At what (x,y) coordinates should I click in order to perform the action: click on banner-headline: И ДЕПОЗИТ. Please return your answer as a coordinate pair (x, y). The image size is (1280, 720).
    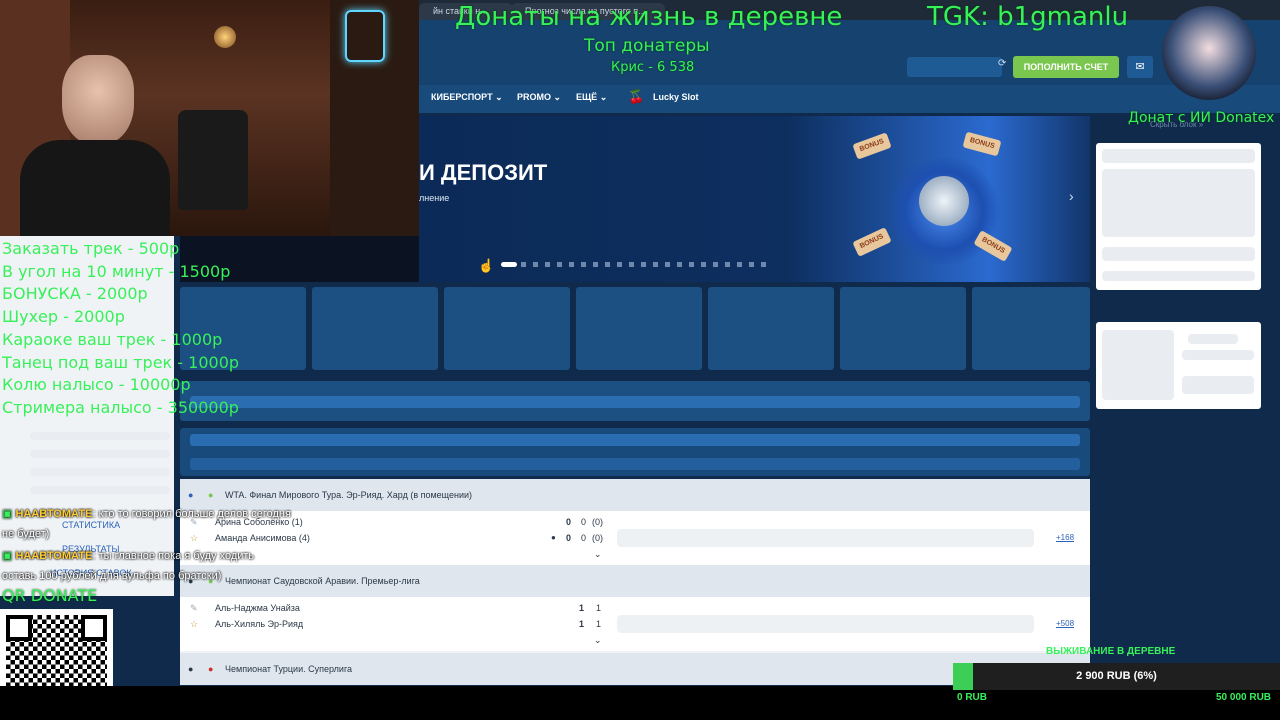
    Looking at the image, I should click on (483, 172).